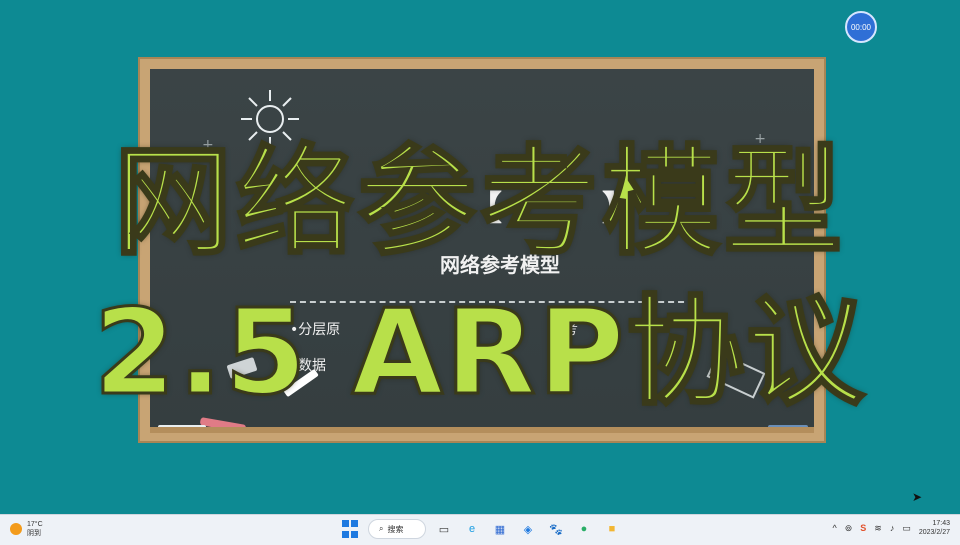 The image size is (960, 545). Describe the element at coordinates (556, 529) in the screenshot. I see `baidu-icon: 🐾` at that location.